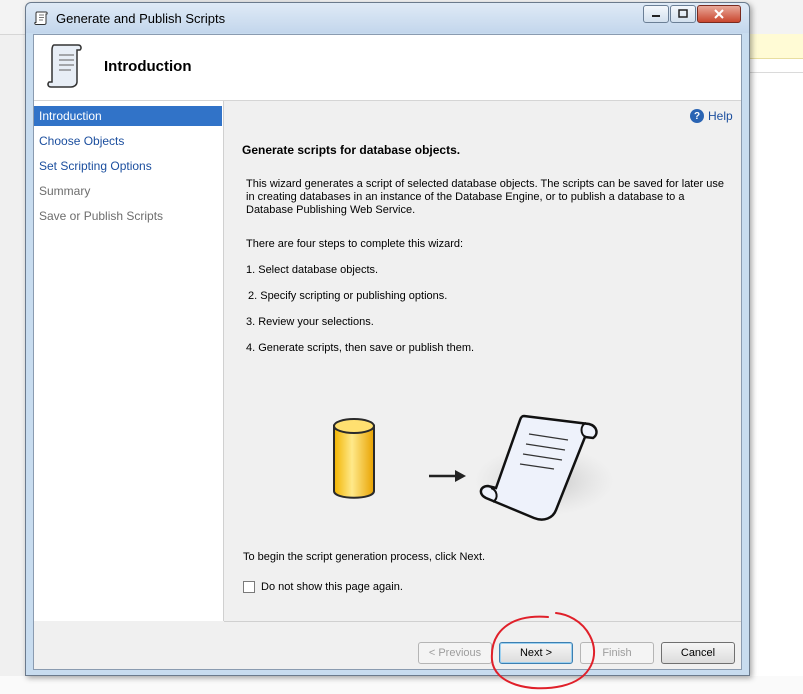 The width and height of the screenshot is (803, 694). I want to click on step-item: 1. Select database objects., so click(312, 270).